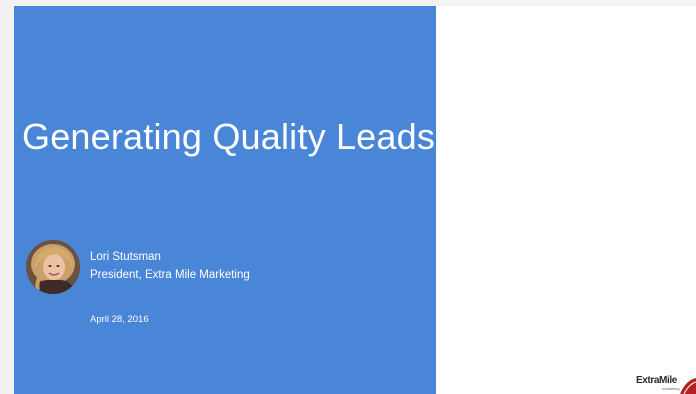 This screenshot has width=696, height=394. What do you see at coordinates (119, 319) in the screenshot?
I see `presentation-date: April 28, 2016` at bounding box center [119, 319].